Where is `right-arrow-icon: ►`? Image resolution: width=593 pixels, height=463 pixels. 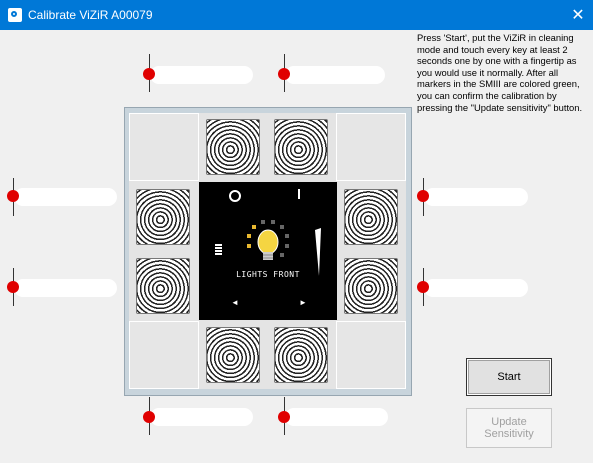
right-arrow-icon: ► is located at coordinates (303, 302).